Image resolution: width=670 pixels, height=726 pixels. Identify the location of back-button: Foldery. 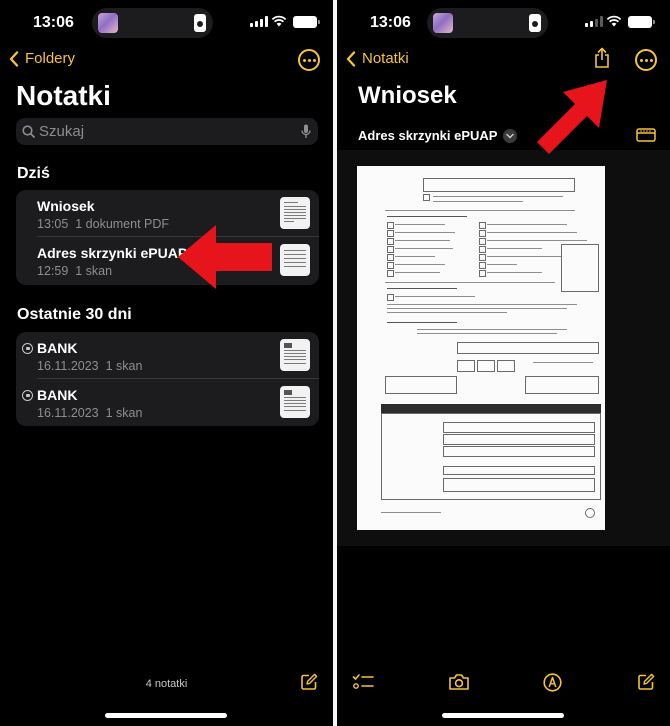
(42, 58).